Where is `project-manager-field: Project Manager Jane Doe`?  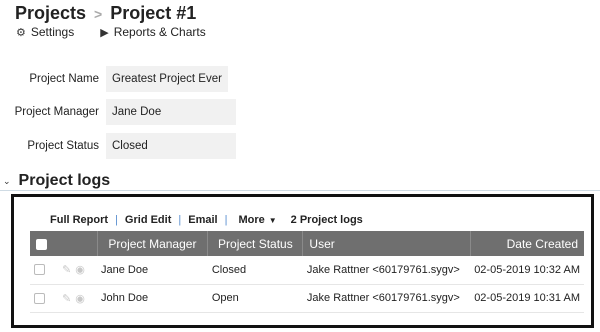 project-manager-field: Project Manager Jane Doe is located at coordinates (118, 112).